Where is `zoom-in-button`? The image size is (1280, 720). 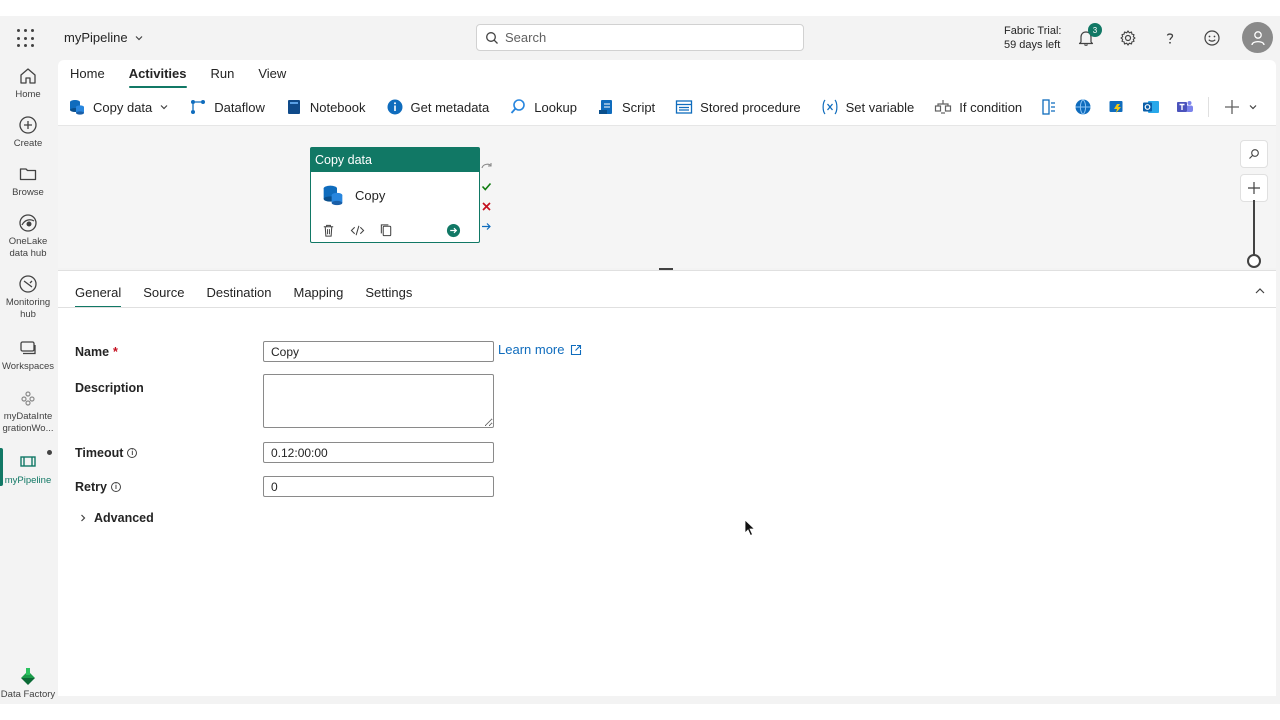 zoom-in-button is located at coordinates (1254, 188).